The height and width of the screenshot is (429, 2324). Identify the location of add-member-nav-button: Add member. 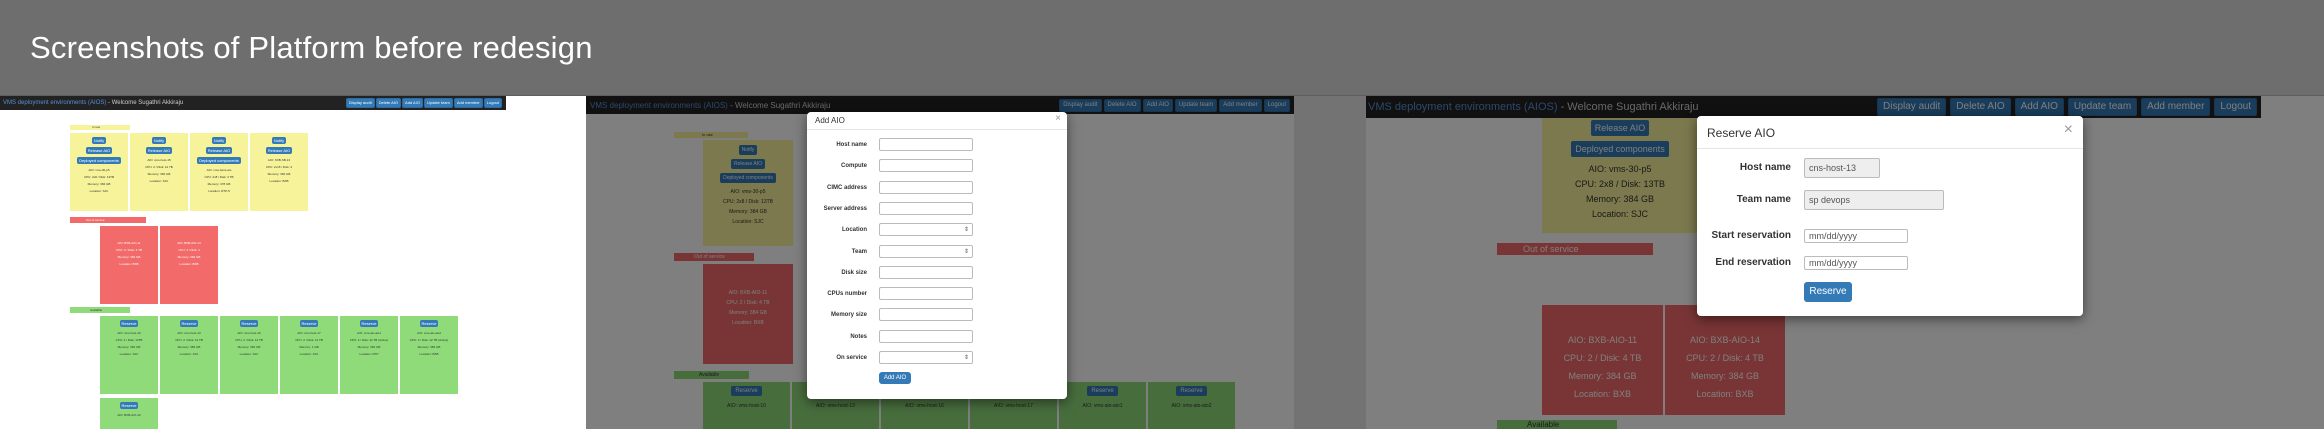
(468, 103).